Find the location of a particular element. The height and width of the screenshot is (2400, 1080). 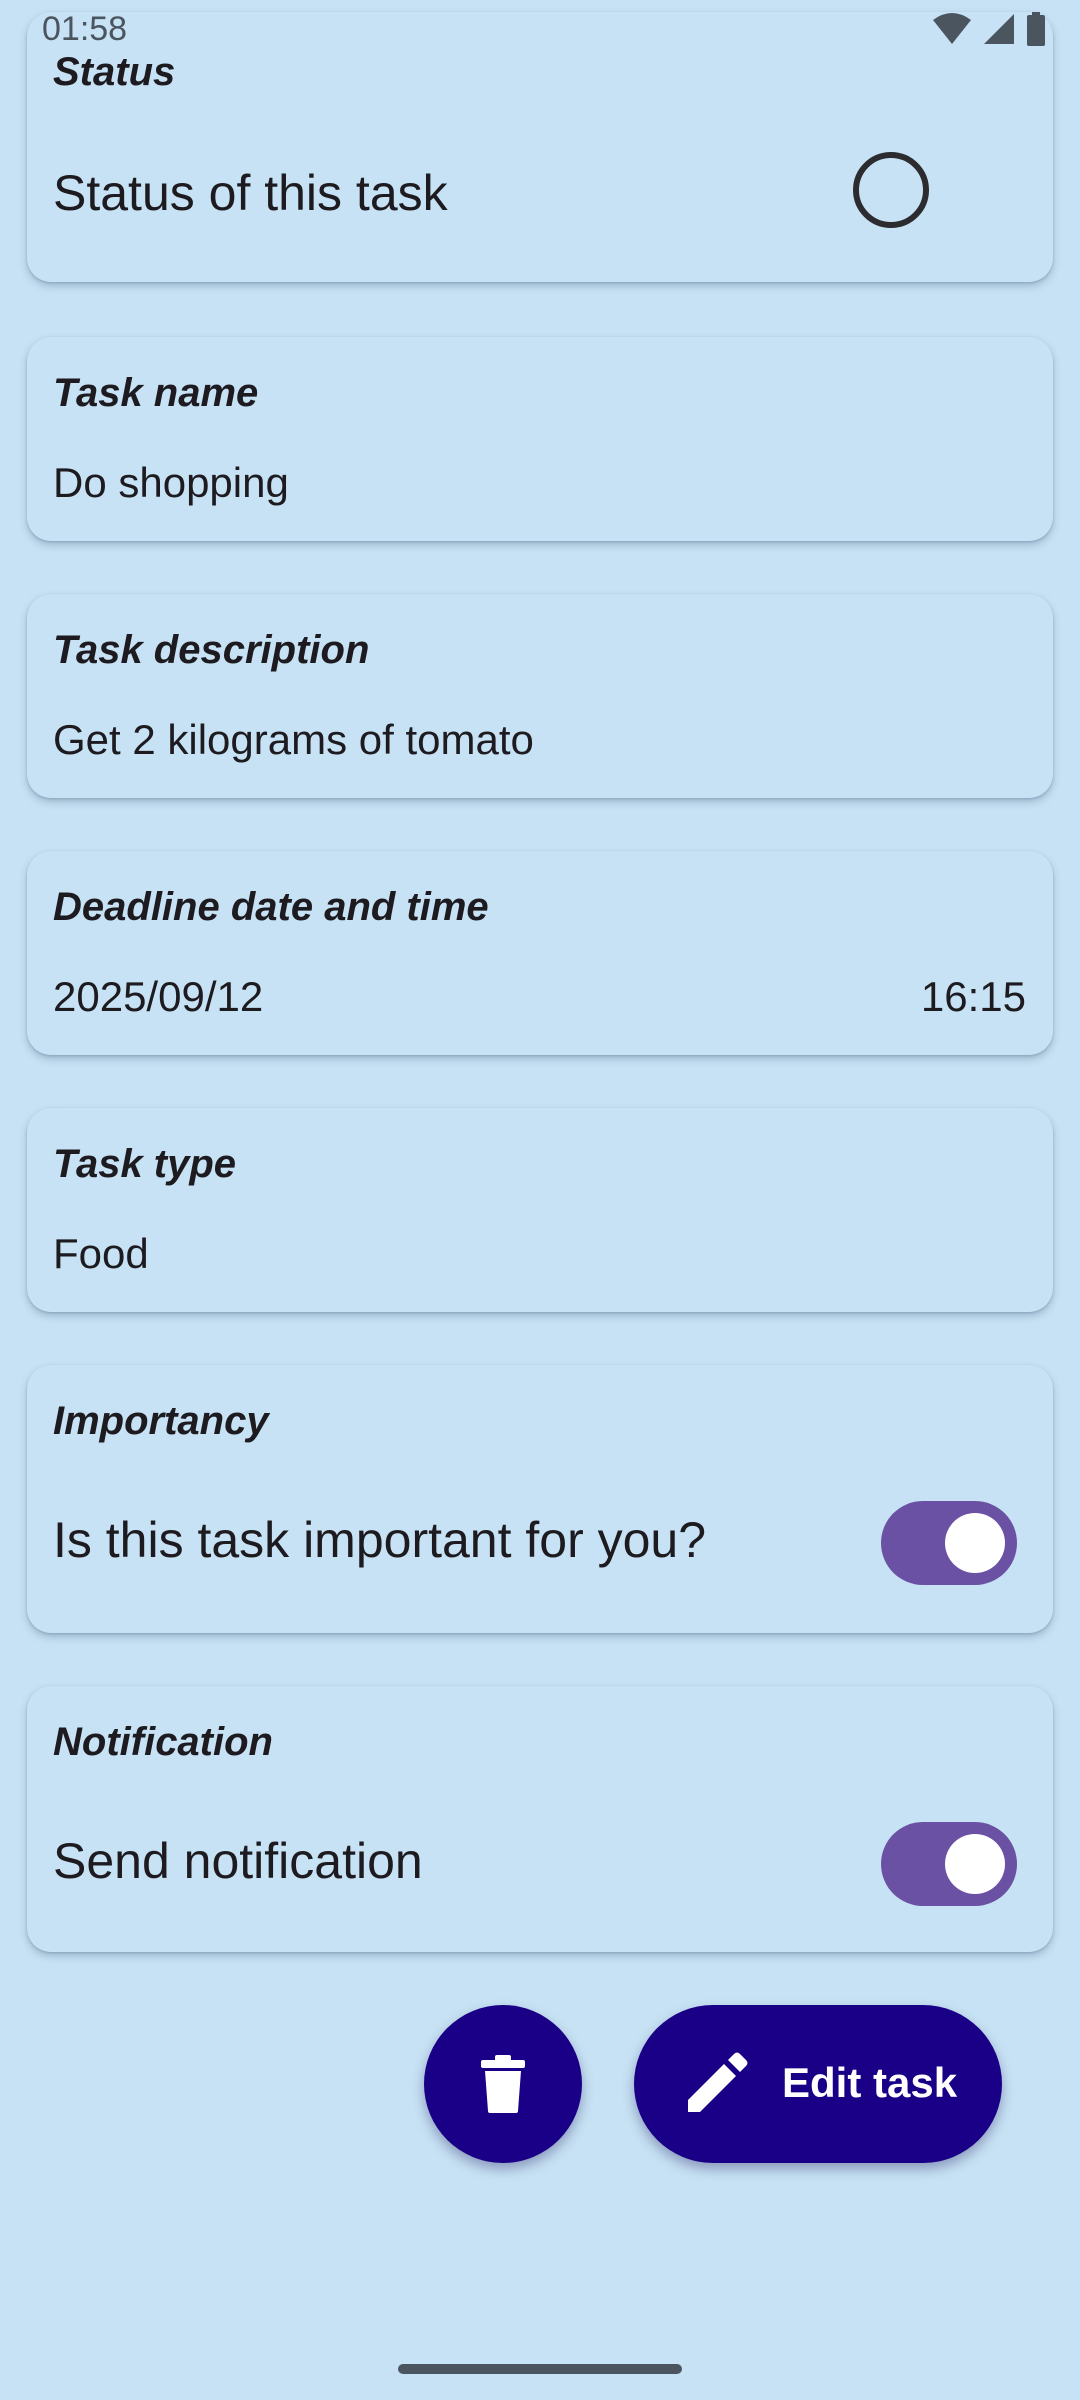

status-bar-time: 01:58 is located at coordinates (85, 29).